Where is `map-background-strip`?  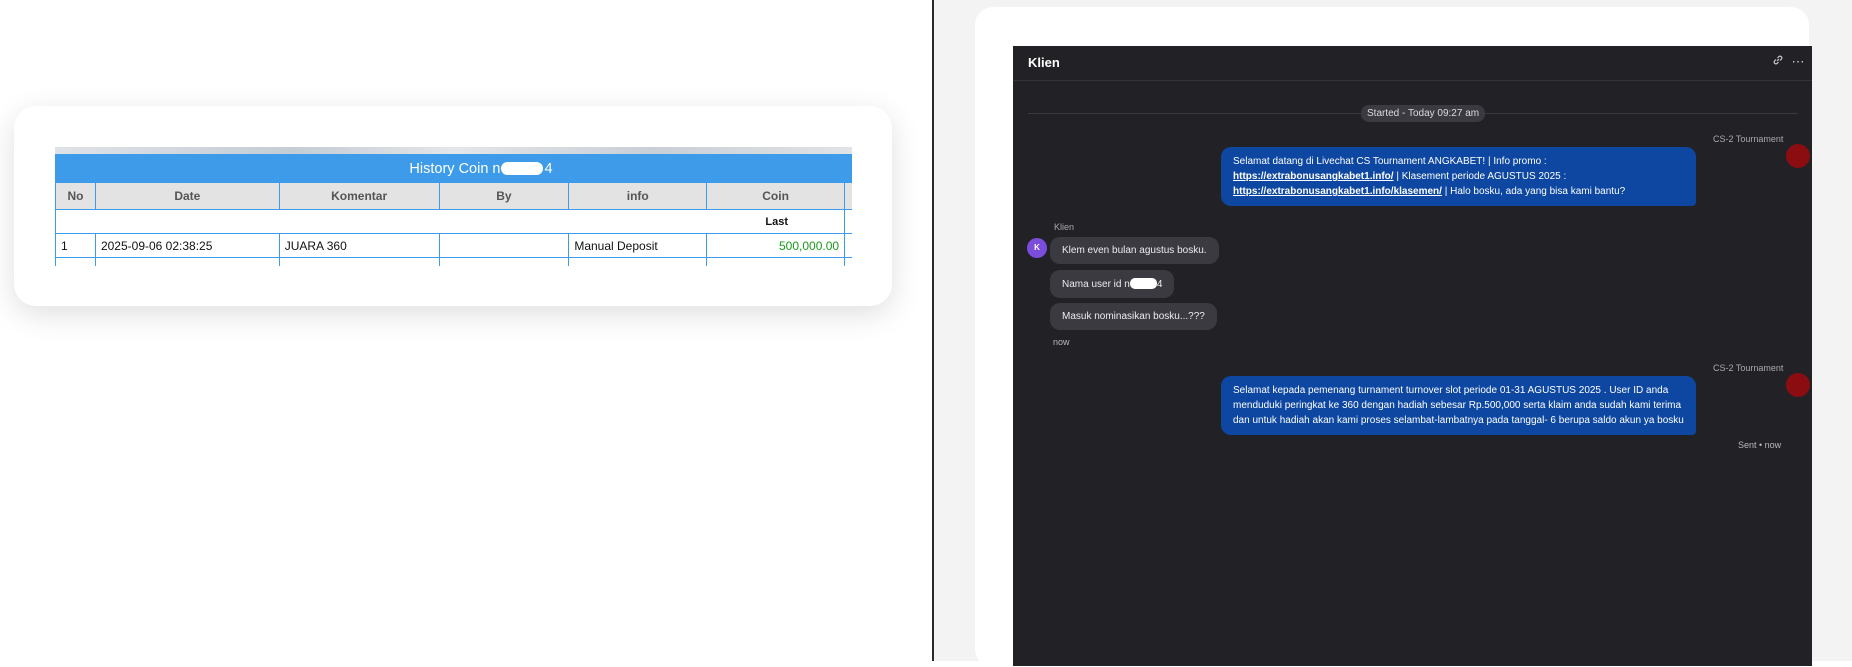
map-background-strip is located at coordinates (453, 150).